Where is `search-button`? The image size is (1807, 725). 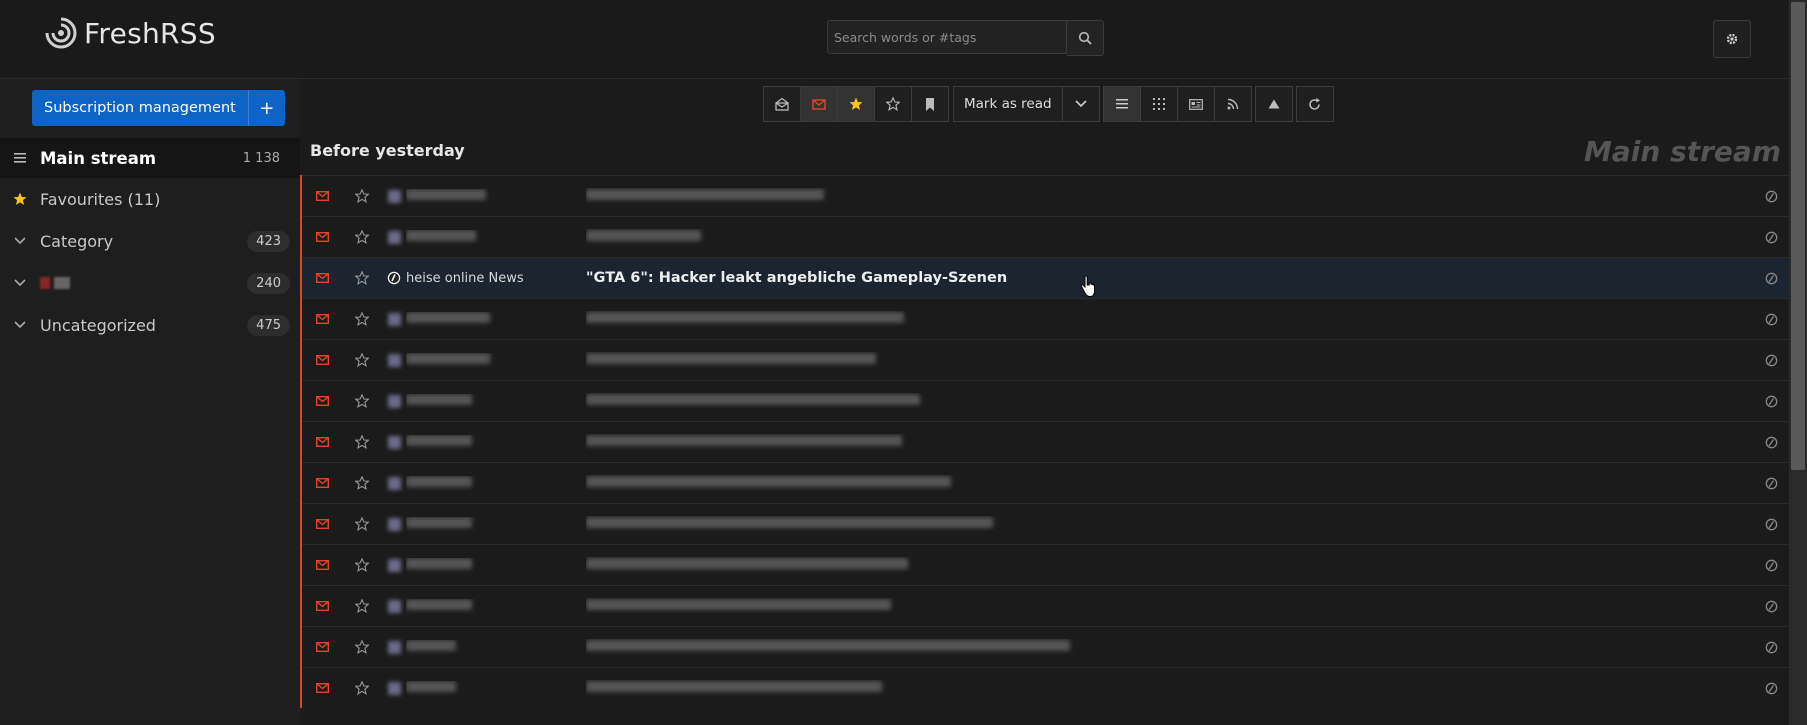
search-button is located at coordinates (1085, 38).